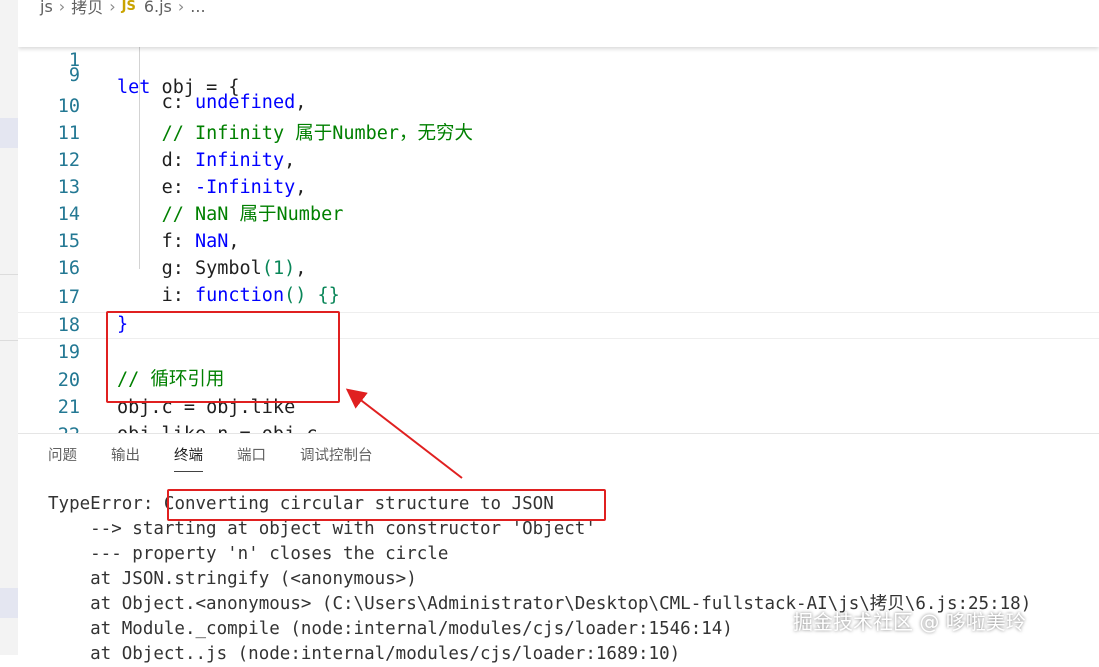 This screenshot has width=1099, height=667. What do you see at coordinates (74, 60) in the screenshot?
I see `line-number: 1` at bounding box center [74, 60].